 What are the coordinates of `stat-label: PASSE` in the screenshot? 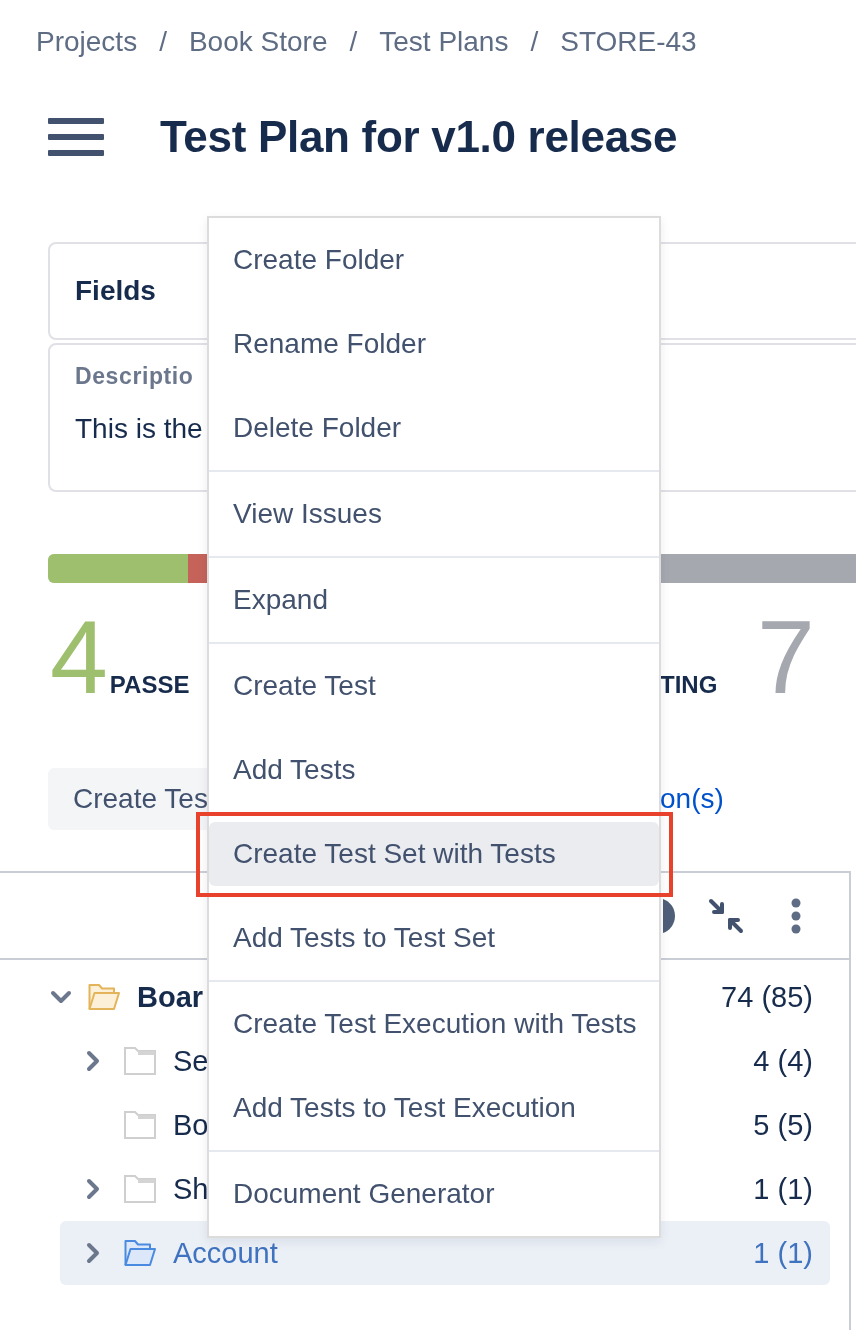 It's located at (149, 685).